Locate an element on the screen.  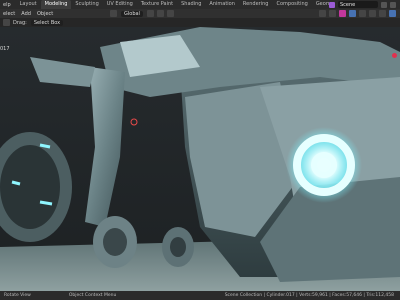
object-frame-label: 017 is located at coordinates (5, 49).